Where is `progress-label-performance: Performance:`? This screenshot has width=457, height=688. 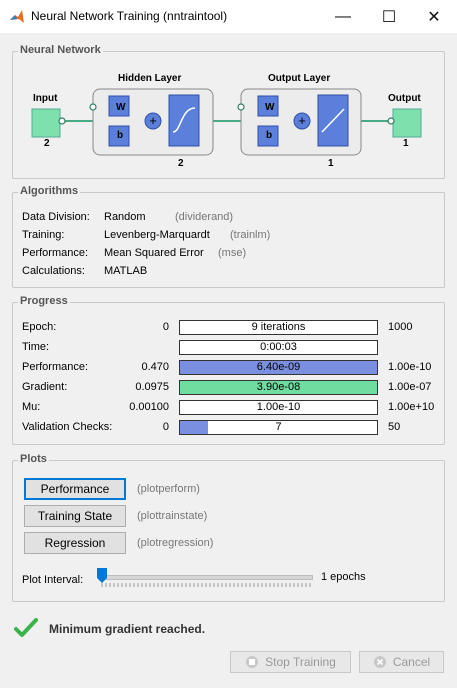 progress-label-performance: Performance: is located at coordinates (55, 367).